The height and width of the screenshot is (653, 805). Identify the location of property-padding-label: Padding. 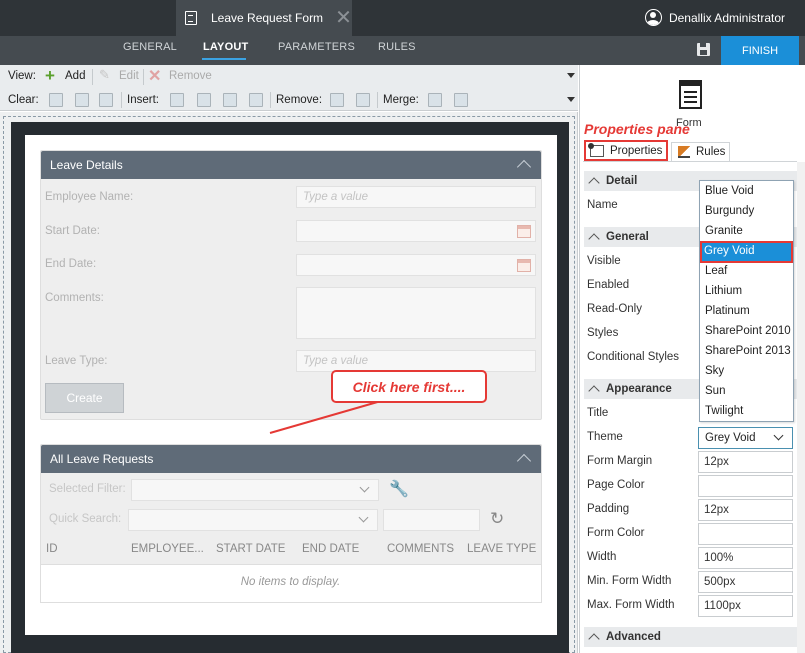
(608, 509).